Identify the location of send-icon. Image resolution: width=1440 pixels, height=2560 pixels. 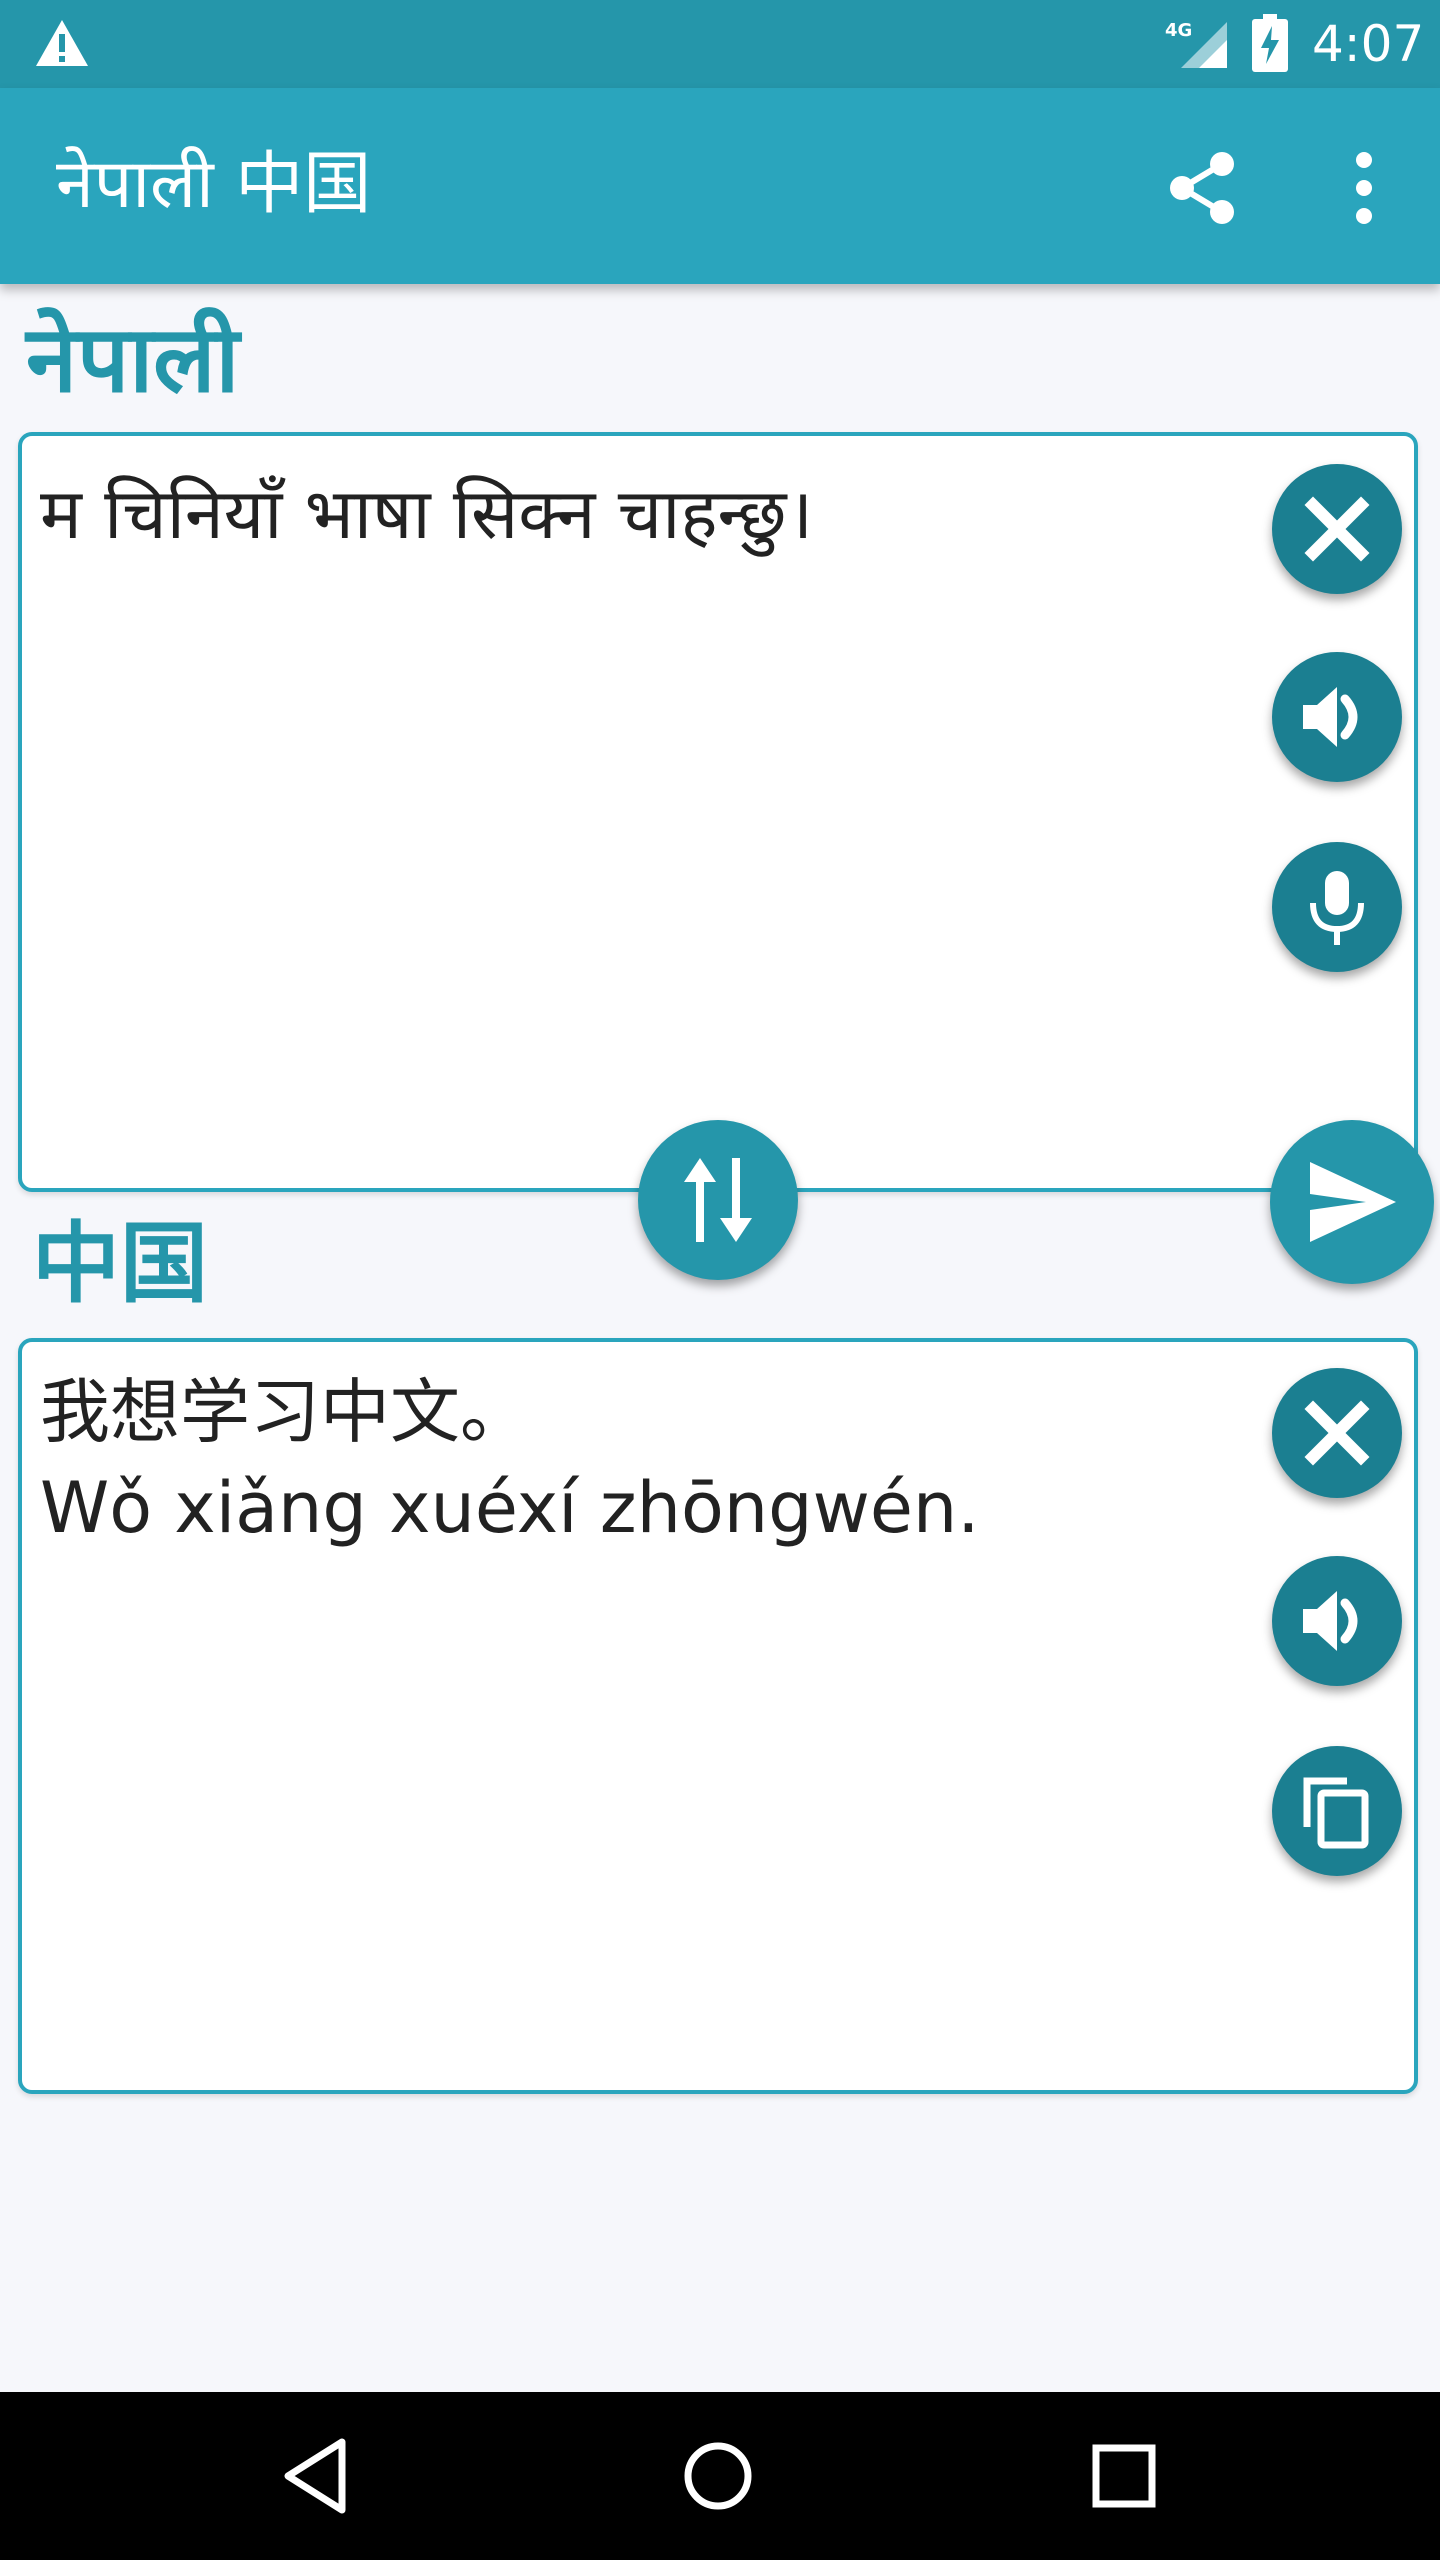
(1353, 1202).